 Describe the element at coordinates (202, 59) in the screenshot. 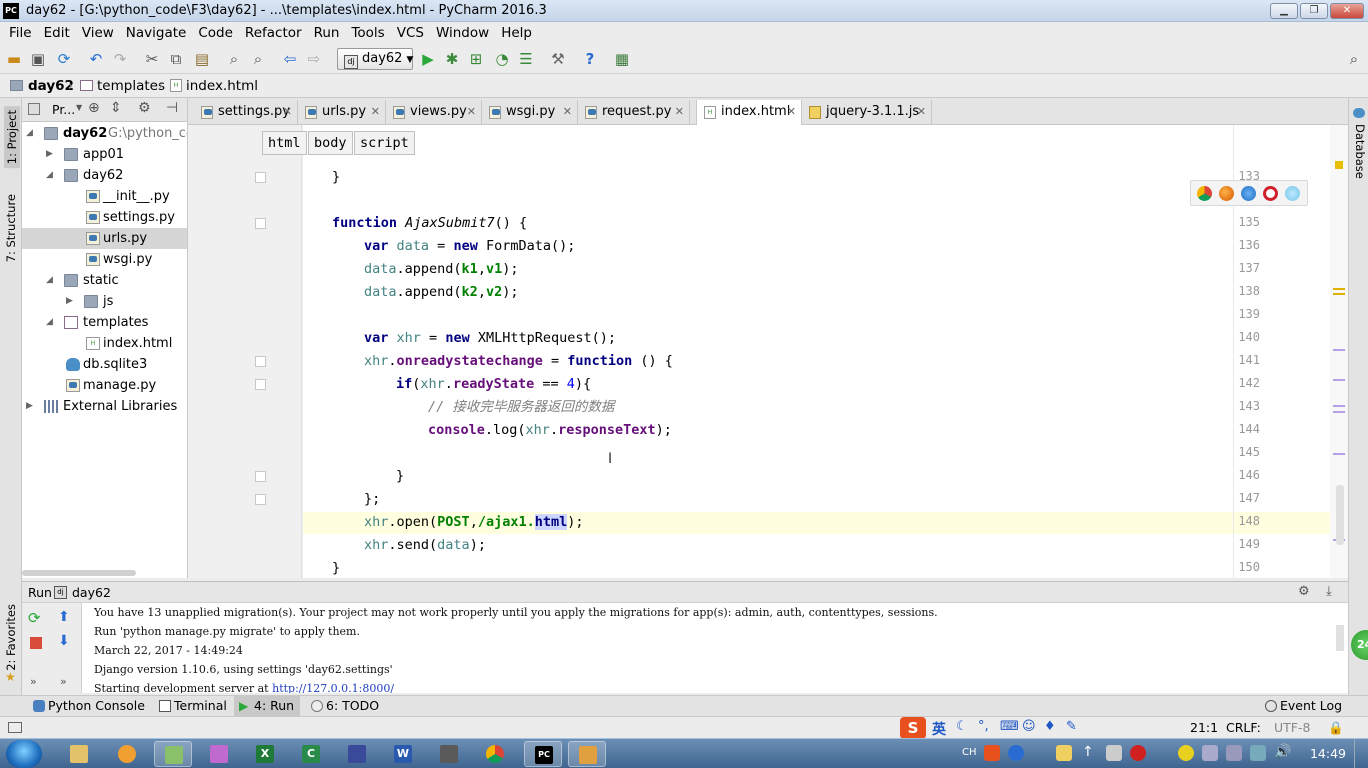

I see `paste-icon: ▤` at that location.